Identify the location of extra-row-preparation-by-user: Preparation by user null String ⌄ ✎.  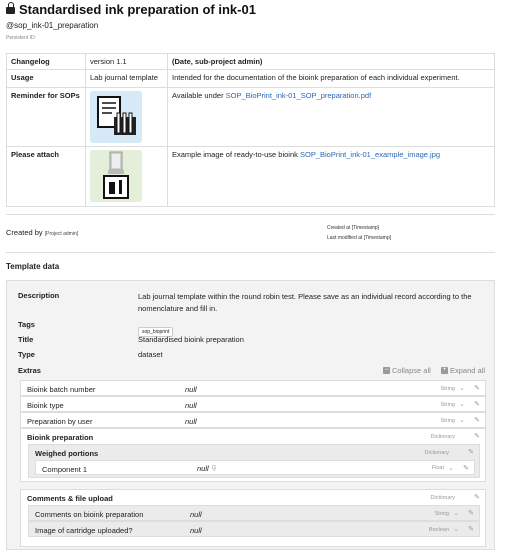
(253, 420).